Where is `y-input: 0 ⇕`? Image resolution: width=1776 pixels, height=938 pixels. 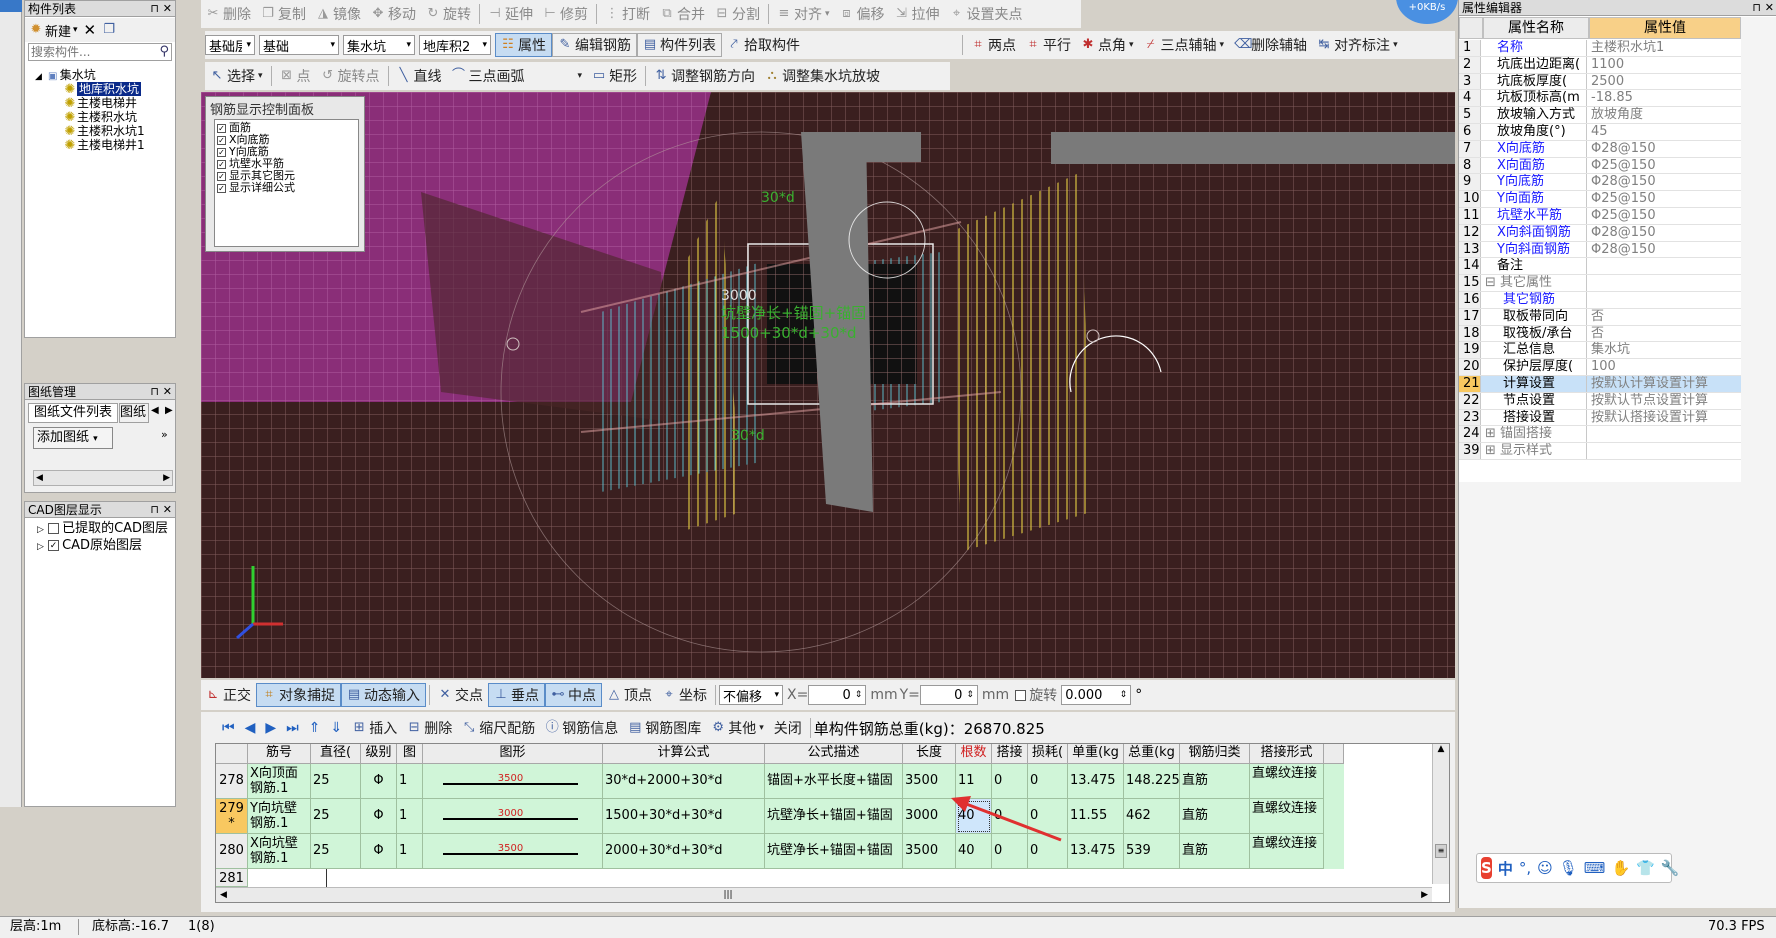
y-input: 0 ⇕ is located at coordinates (948, 695).